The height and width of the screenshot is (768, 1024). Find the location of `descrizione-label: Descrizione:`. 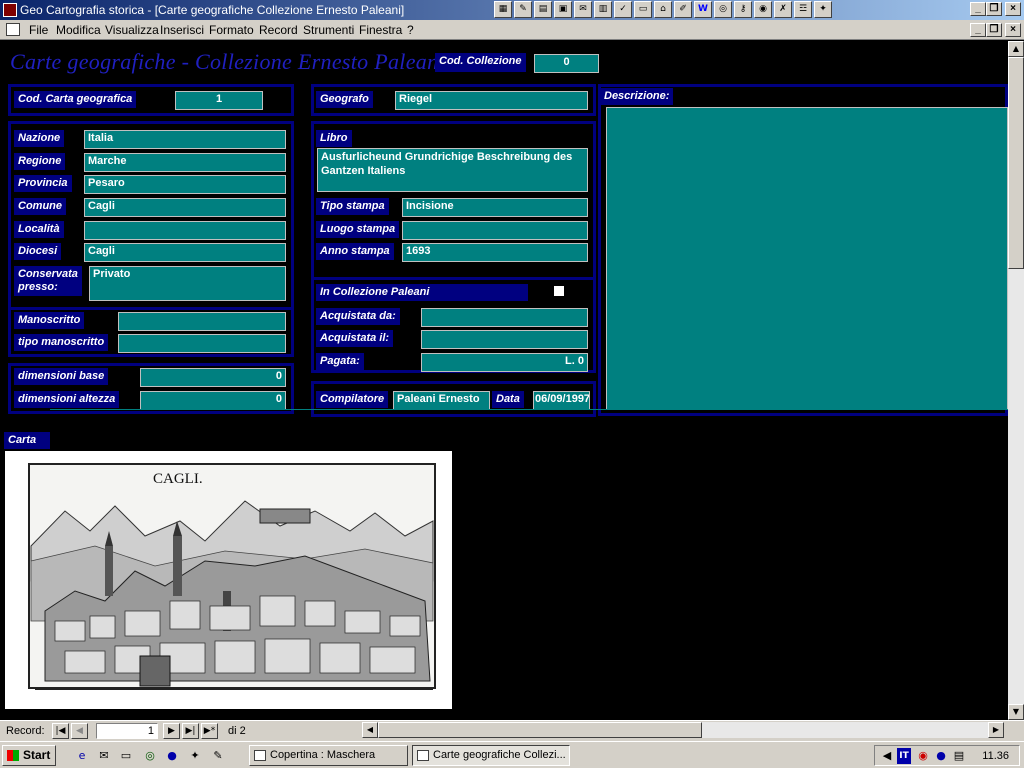

descrizione-label: Descrizione: is located at coordinates (637, 96).